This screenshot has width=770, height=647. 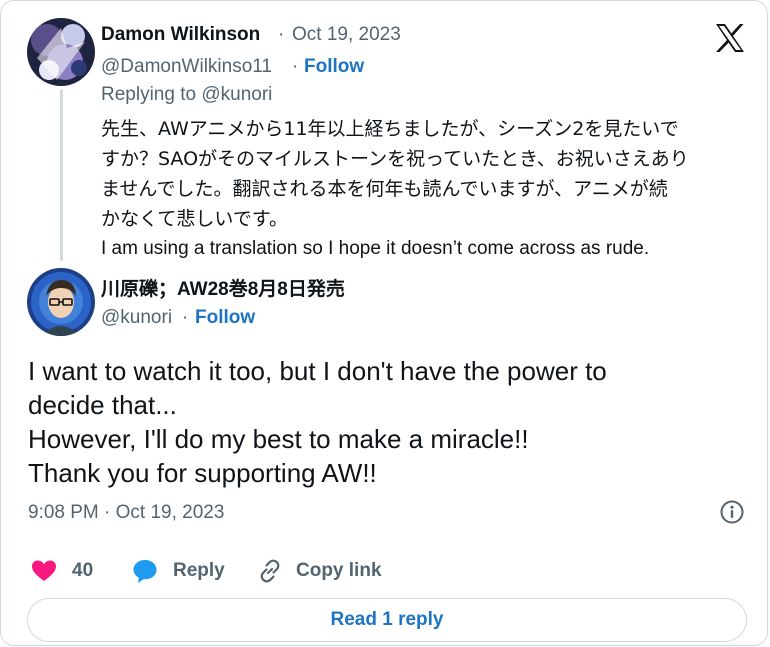 What do you see at coordinates (194, 219) in the screenshot?
I see `reply-text-line: かなくて悲しいです。` at bounding box center [194, 219].